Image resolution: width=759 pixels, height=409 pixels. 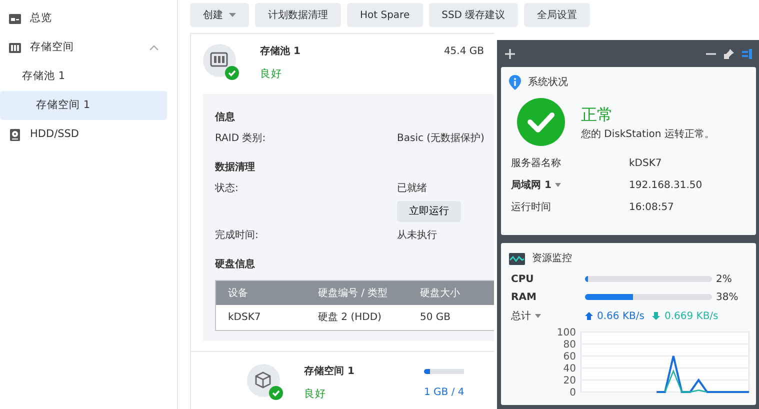 I want to click on caret-icon, so click(x=538, y=316).